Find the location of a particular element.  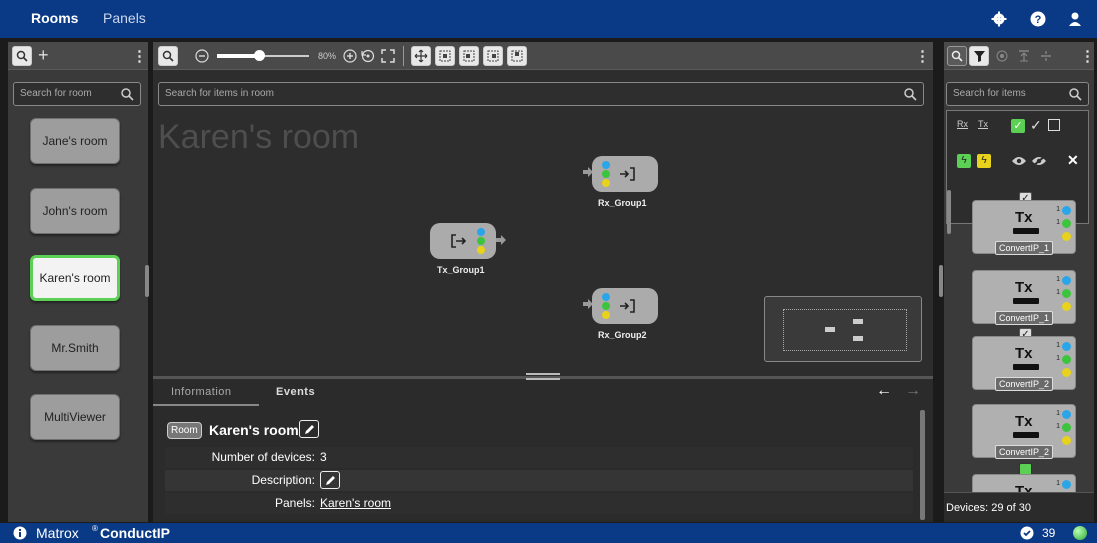

device-card-convertip-2b: Tx ConvertIP_2 1 1 is located at coordinates (1024, 431).